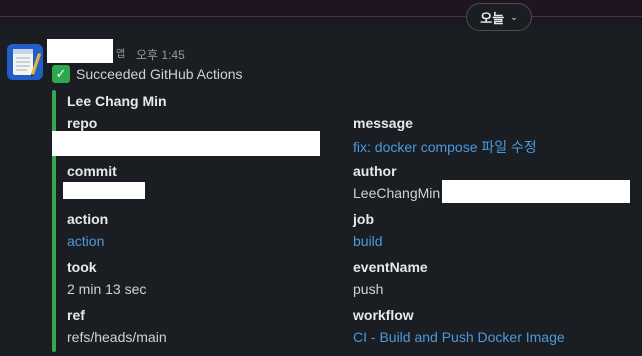  Describe the element at coordinates (383, 315) in the screenshot. I see `field-title-workflow: workflow` at that location.